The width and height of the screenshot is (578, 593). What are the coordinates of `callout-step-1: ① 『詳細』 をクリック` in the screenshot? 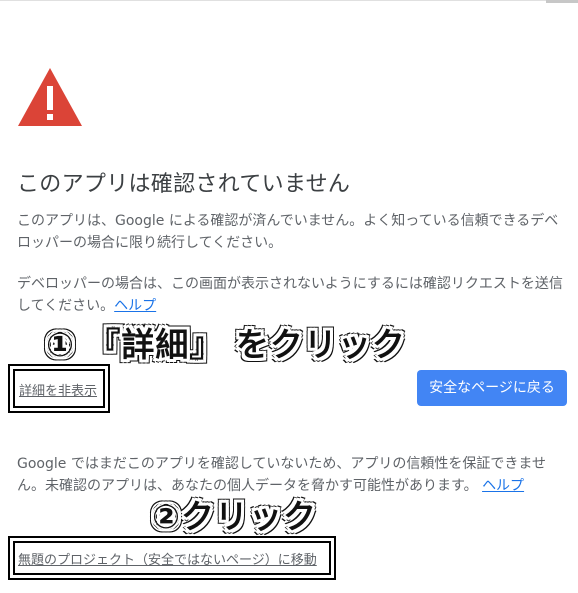 It's located at (226, 344).